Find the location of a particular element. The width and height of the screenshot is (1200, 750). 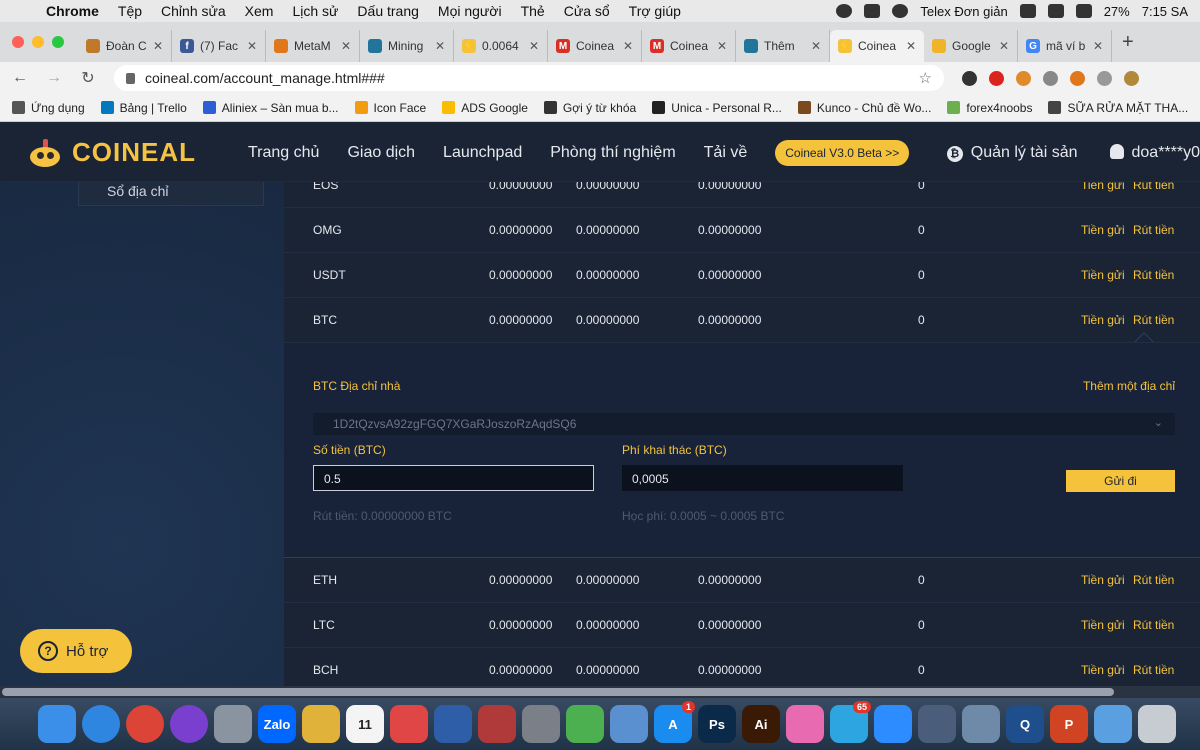

quicktime-icon: Q is located at coordinates (1025, 724).